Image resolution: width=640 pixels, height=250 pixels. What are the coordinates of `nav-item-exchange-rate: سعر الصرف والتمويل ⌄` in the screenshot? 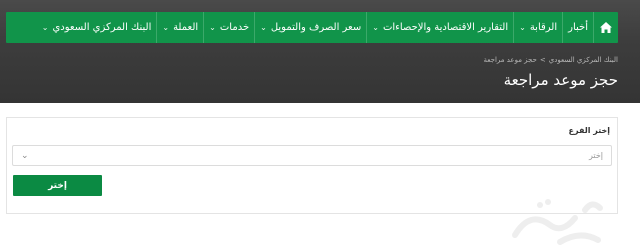 It's located at (310, 27).